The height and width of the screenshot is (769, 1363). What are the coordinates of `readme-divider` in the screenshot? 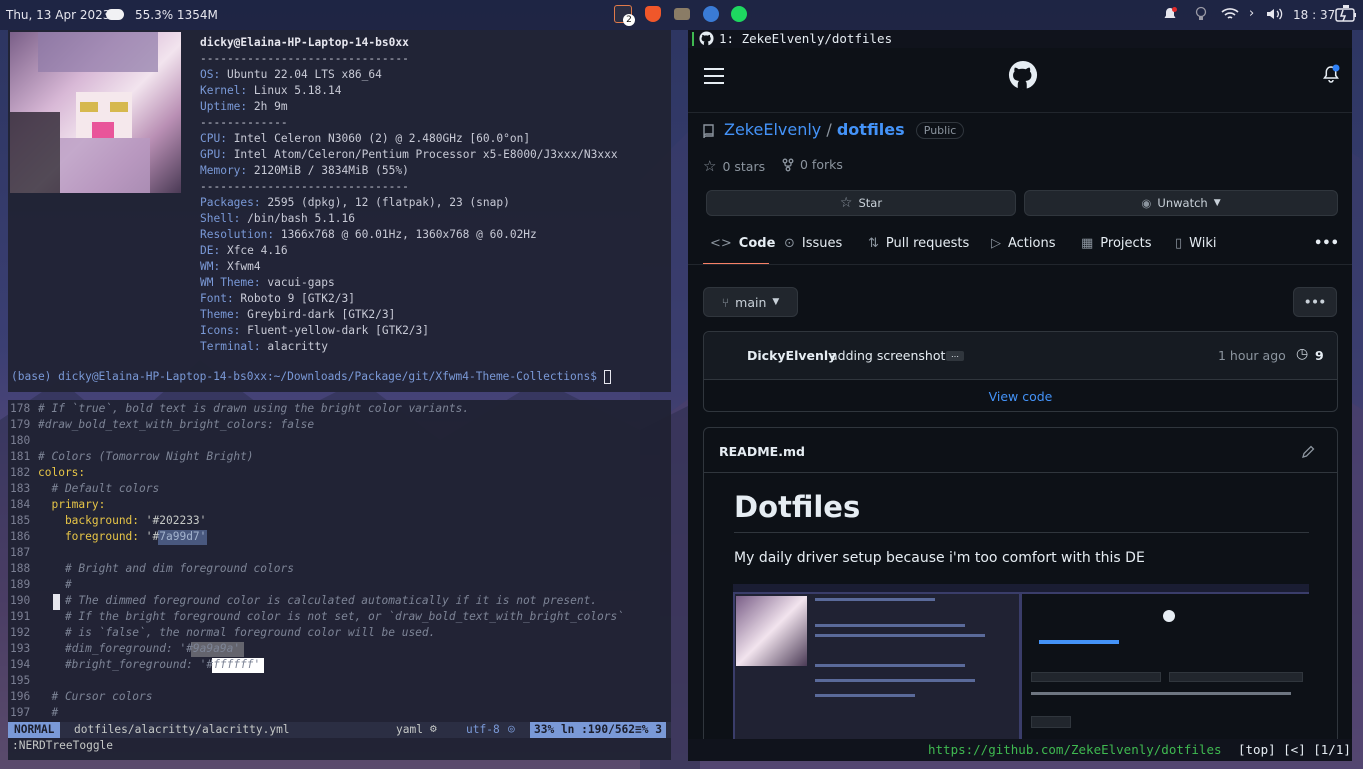 It's located at (1020, 472).